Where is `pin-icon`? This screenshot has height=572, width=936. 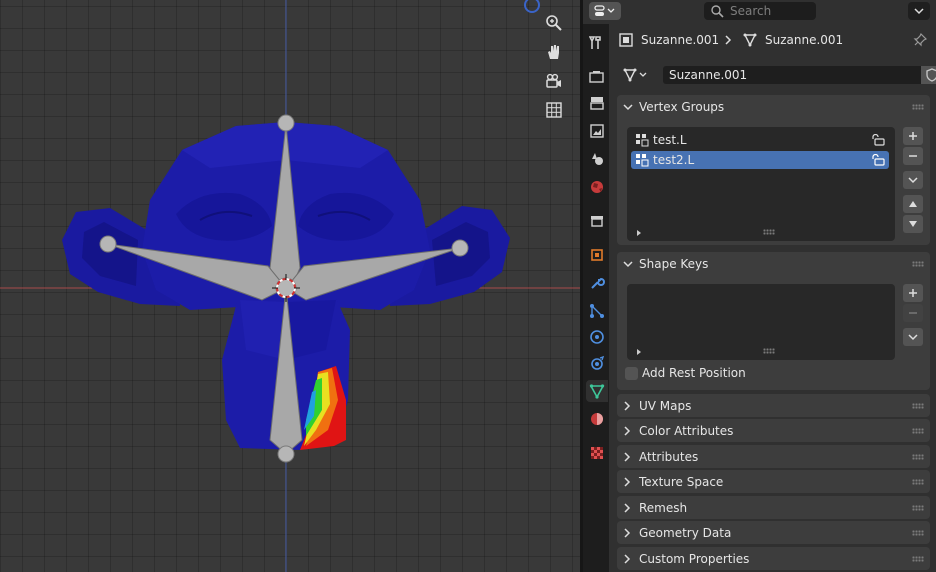
pin-icon is located at coordinates (920, 40).